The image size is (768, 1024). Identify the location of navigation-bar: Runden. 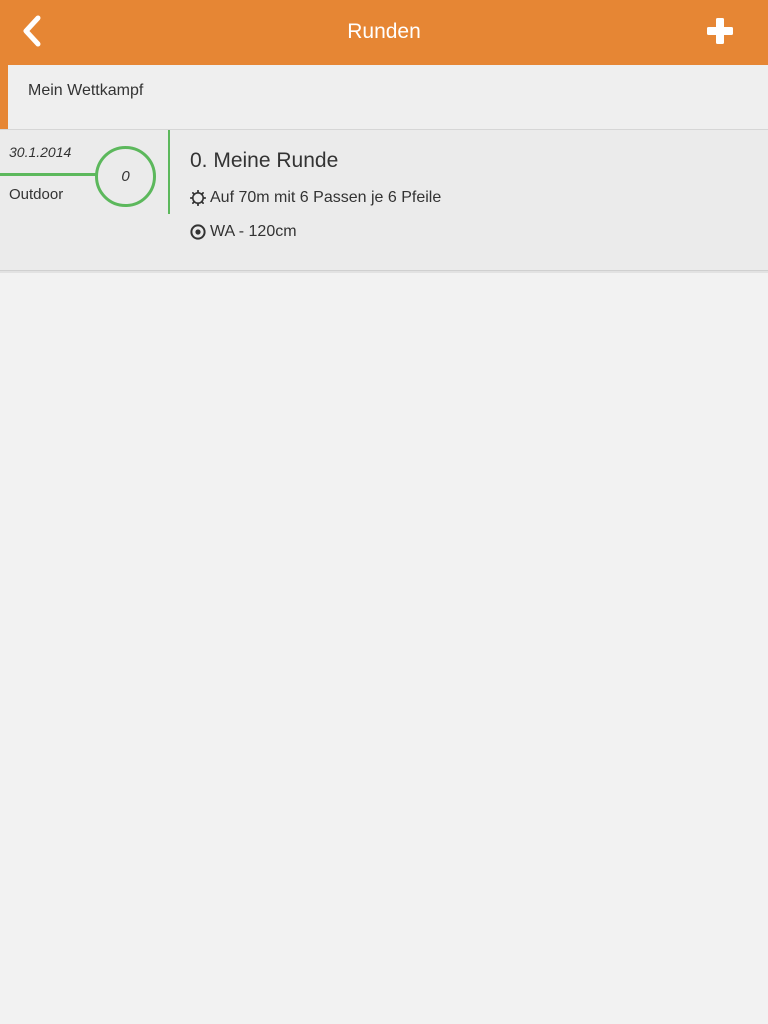
(384, 32).